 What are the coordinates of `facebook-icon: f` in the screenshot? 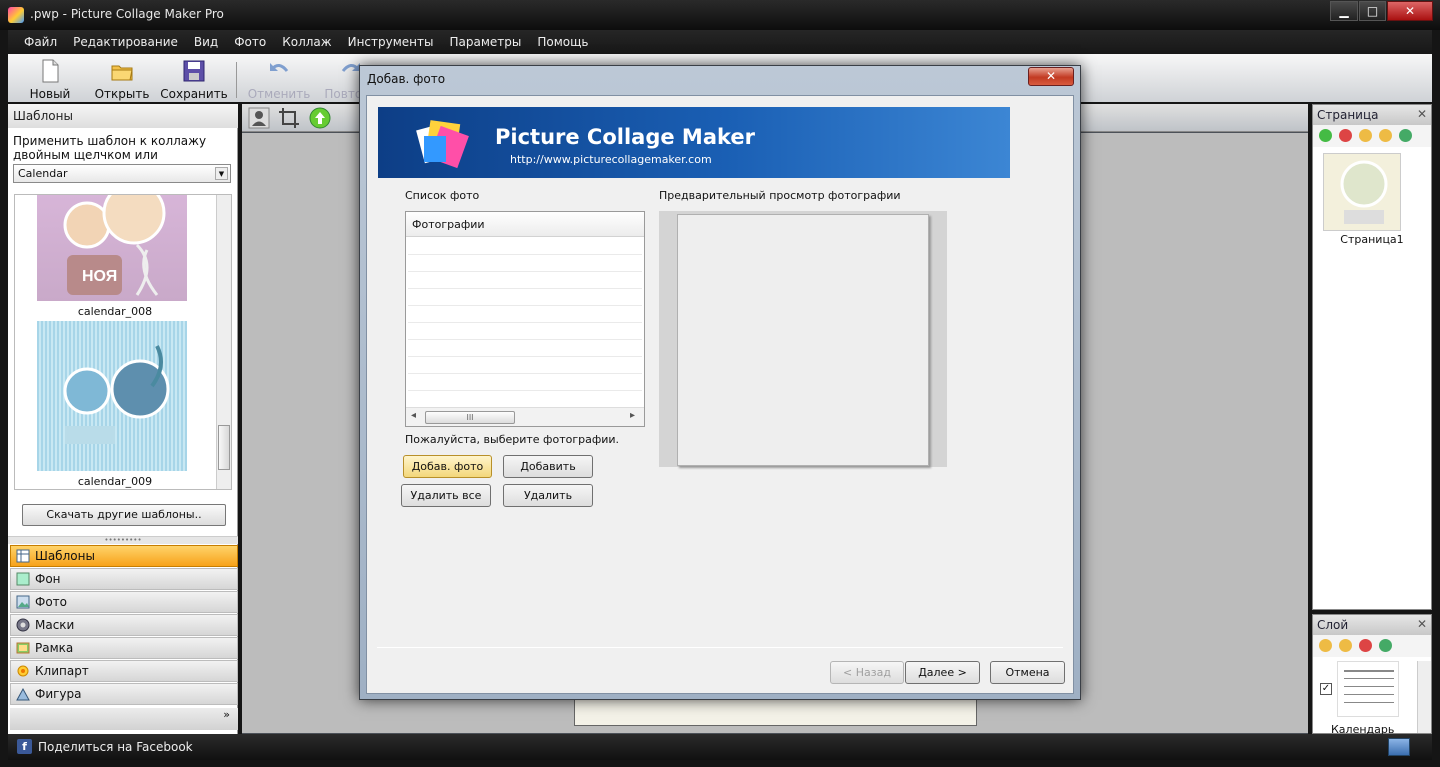 It's located at (24, 746).